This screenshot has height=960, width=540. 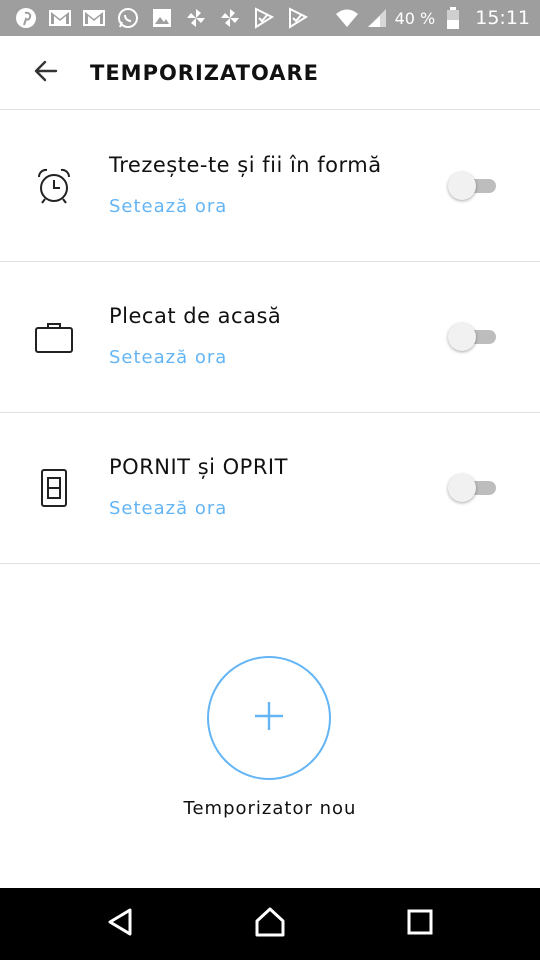 I want to click on navigation-bar, so click(x=270, y=924).